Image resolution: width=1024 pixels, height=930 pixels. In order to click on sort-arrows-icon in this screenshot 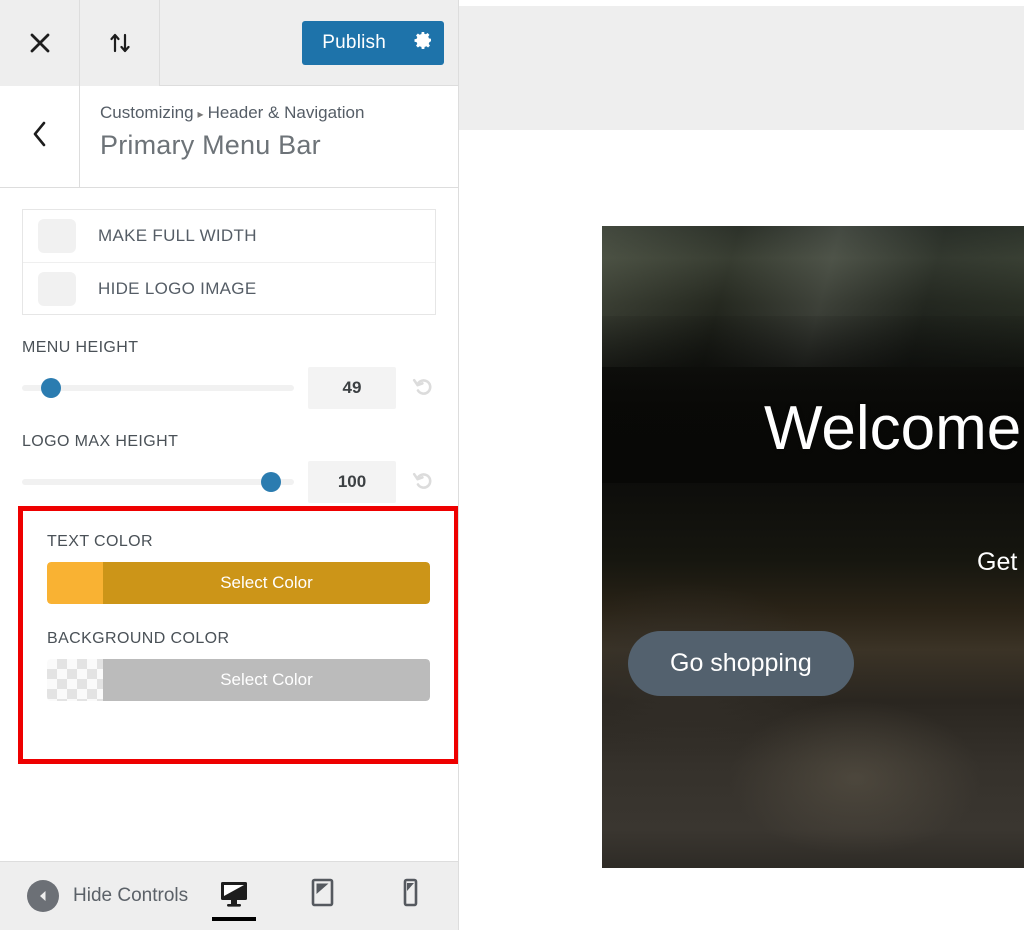, I will do `click(120, 43)`.